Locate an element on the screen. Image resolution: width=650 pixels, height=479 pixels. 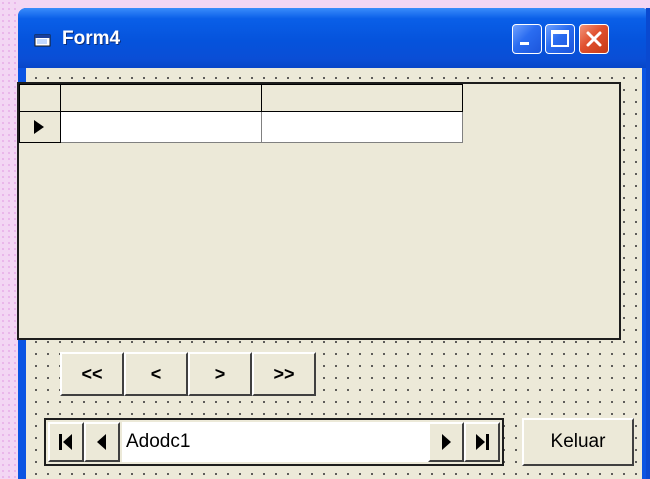
window-right-border is located at coordinates (648, 243).